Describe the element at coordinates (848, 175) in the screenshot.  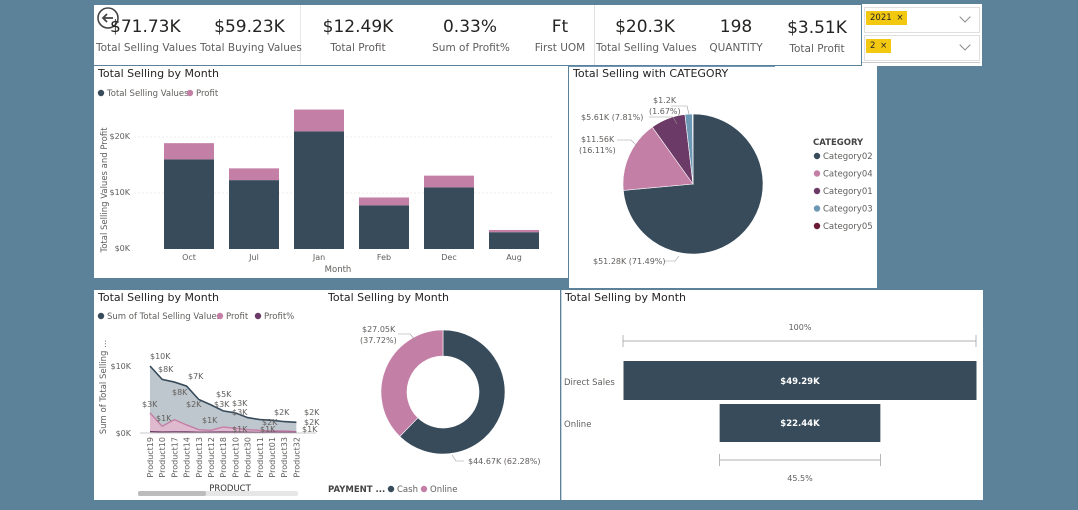
I see `legend-label: Category04` at that location.